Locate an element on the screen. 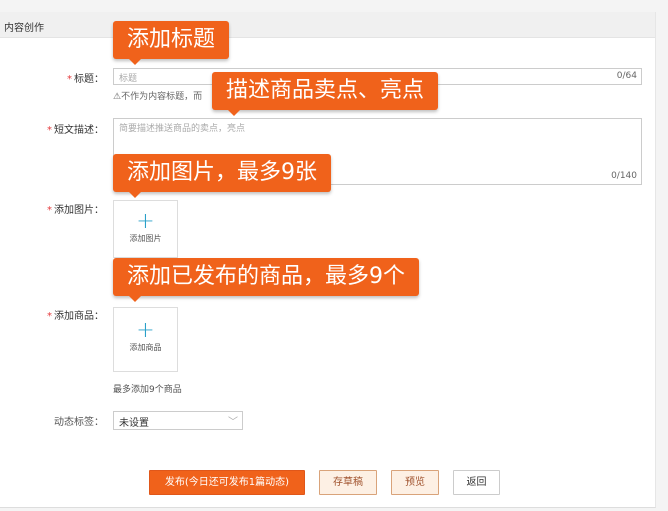  desc-placeholder: 简要描述推送商品的卖点，亮点 is located at coordinates (182, 129).